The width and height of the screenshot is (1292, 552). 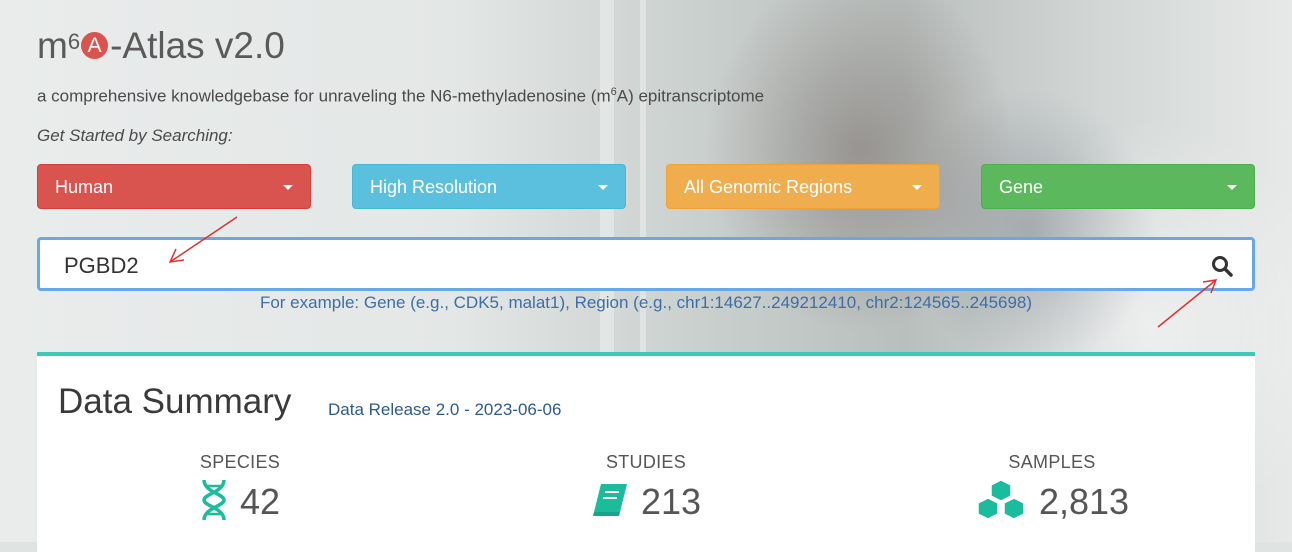 I want to click on genomic-region-select-label: All Genomic Regions, so click(x=768, y=187).